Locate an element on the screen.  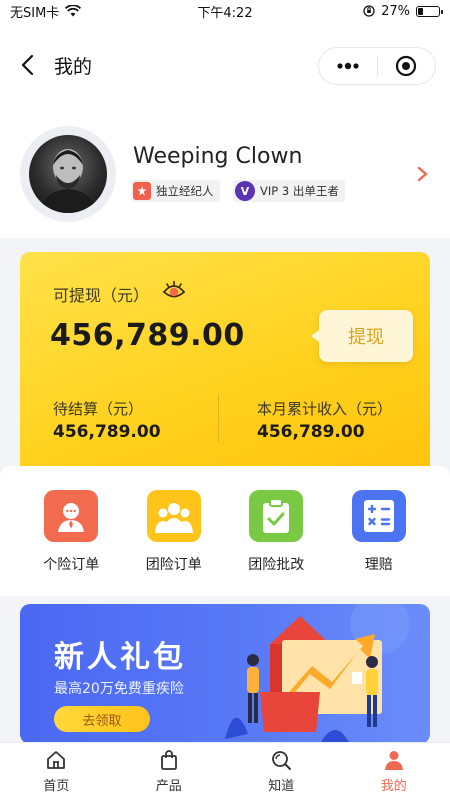
battery-icon is located at coordinates (429, 11).